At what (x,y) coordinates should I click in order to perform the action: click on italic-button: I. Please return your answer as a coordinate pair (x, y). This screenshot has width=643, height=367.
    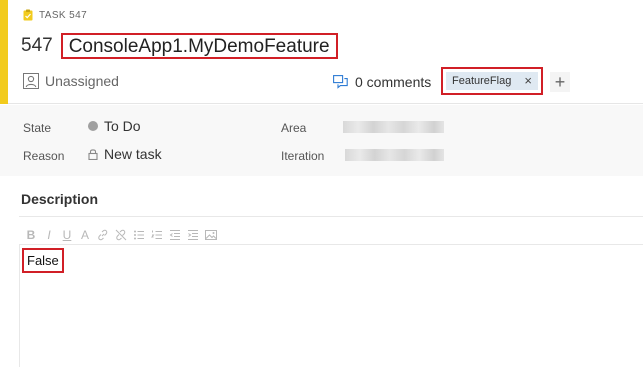
    Looking at the image, I should click on (49, 235).